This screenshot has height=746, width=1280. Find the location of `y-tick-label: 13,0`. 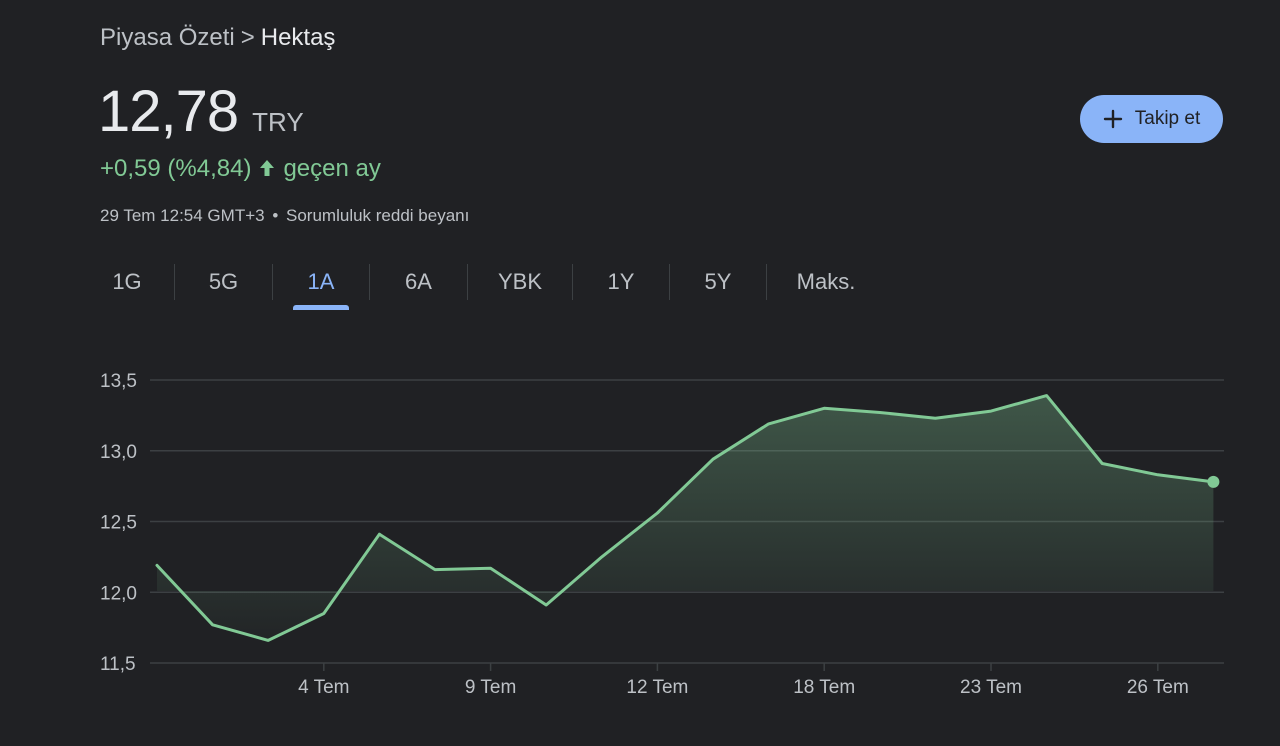

y-tick-label: 13,0 is located at coordinates (118, 452).